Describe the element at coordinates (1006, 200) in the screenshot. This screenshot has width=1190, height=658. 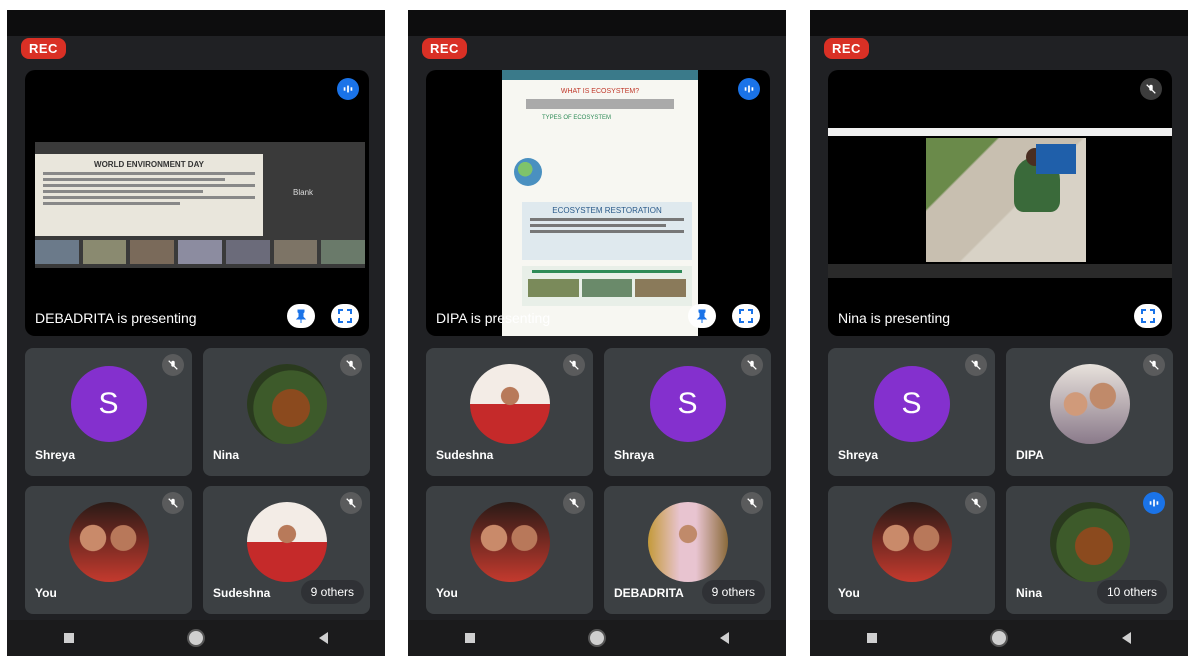
I see `shared-video` at that location.